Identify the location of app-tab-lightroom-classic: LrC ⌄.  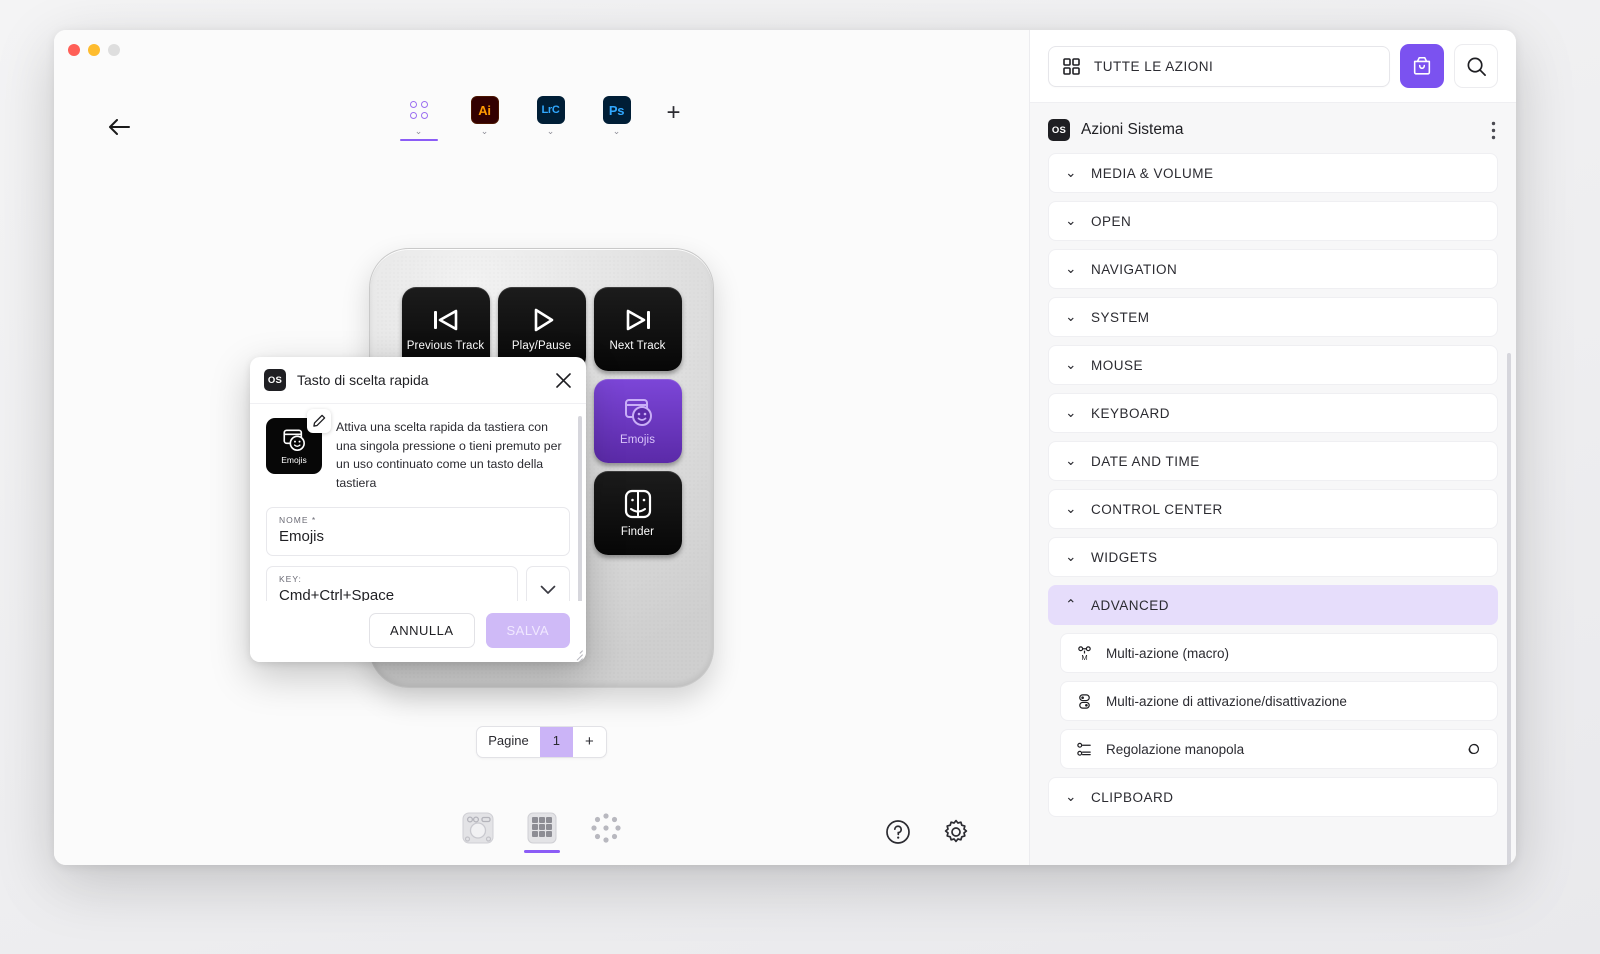
(551, 118).